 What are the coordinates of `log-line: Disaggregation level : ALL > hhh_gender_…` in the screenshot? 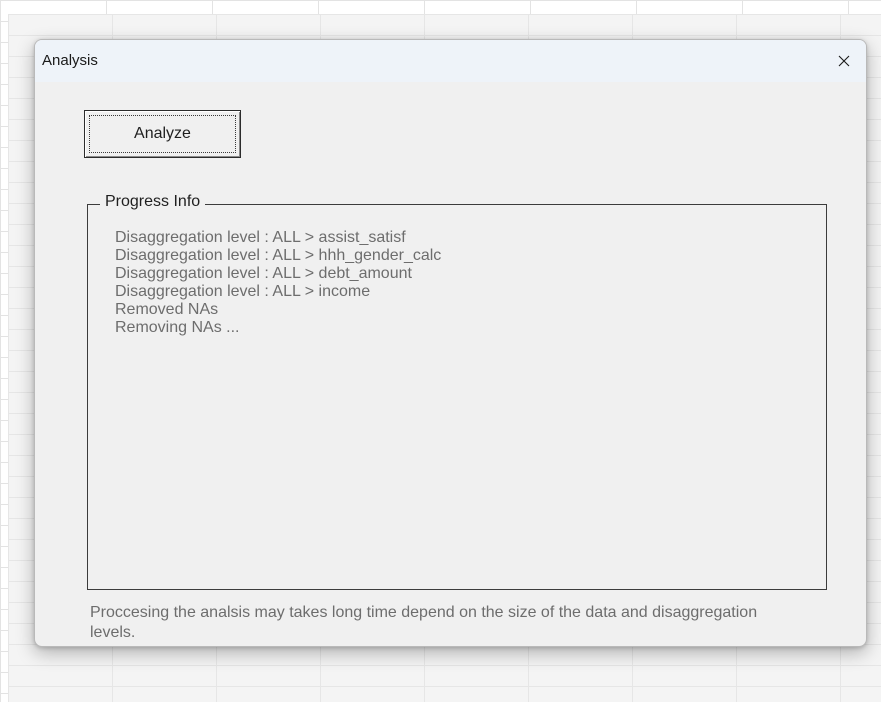 It's located at (278, 255).